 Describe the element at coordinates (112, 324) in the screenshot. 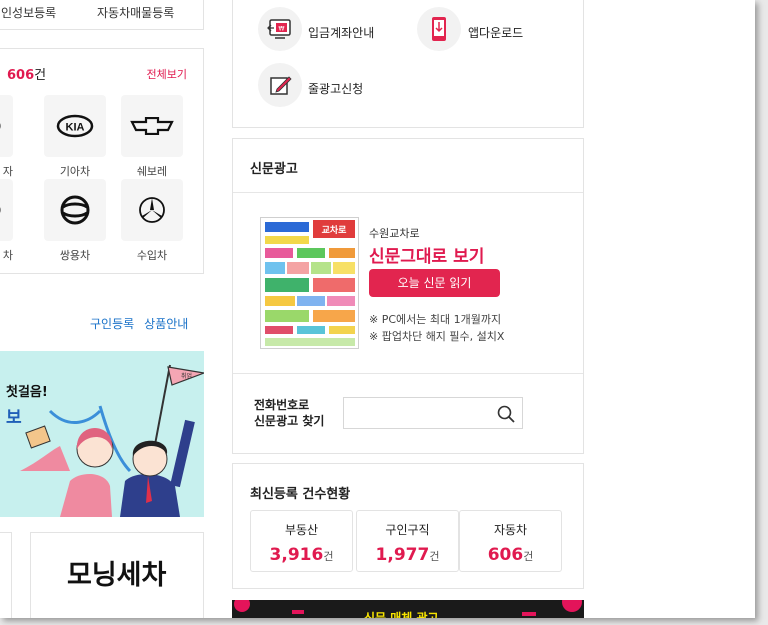

I see `job-register-link: 구인등록` at that location.